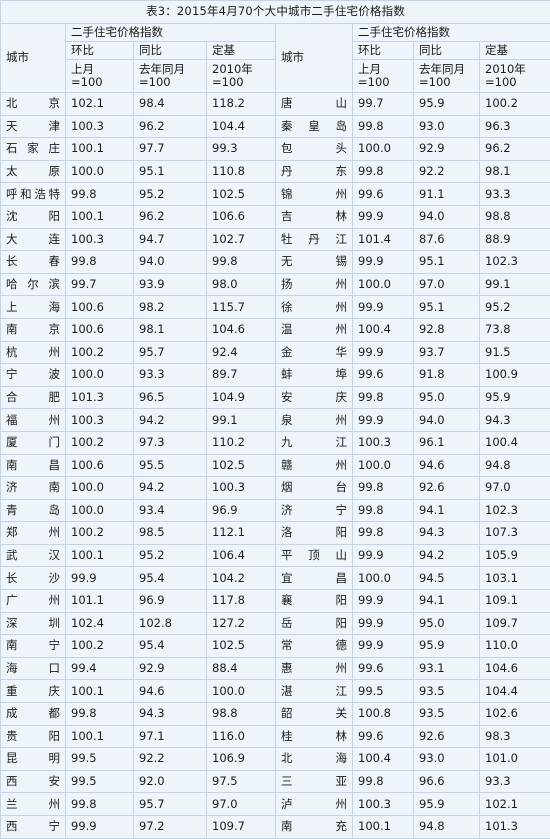  What do you see at coordinates (100, 104) in the screenshot?
I see `mom-value-left: 102.1` at bounding box center [100, 104].